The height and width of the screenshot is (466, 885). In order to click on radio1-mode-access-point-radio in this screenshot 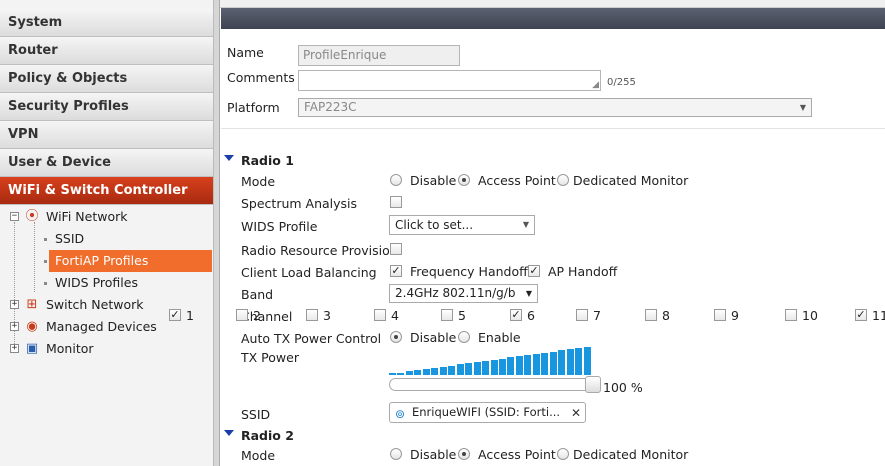, I will do `click(464, 180)`.